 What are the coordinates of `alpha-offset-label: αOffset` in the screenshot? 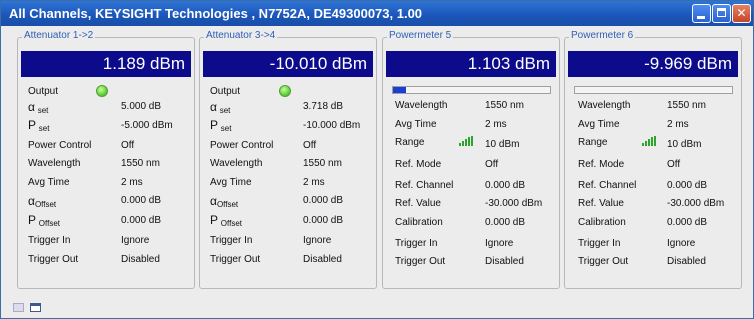 It's located at (42, 201).